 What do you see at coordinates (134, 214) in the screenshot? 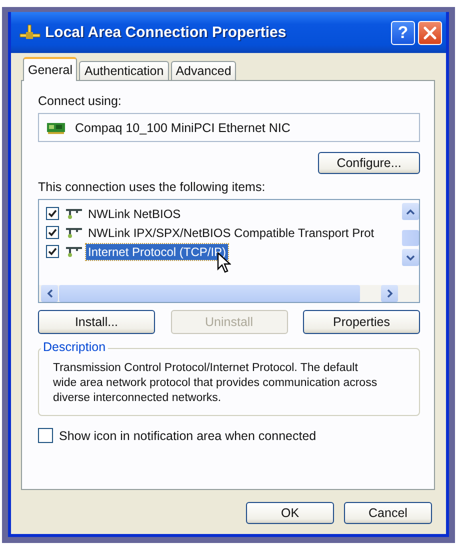
I see `list-item: NWLink NetBIOS` at bounding box center [134, 214].